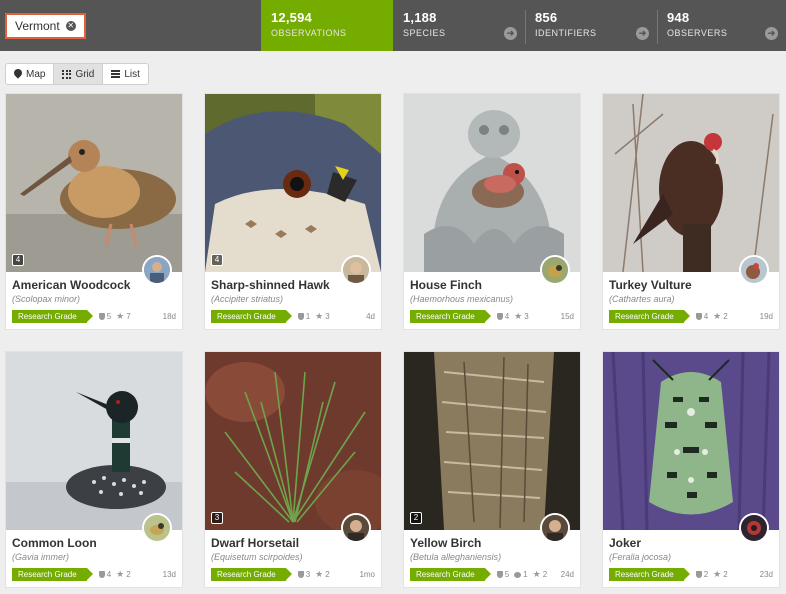 This screenshot has height=594, width=786. I want to click on list-icon, so click(116, 74).